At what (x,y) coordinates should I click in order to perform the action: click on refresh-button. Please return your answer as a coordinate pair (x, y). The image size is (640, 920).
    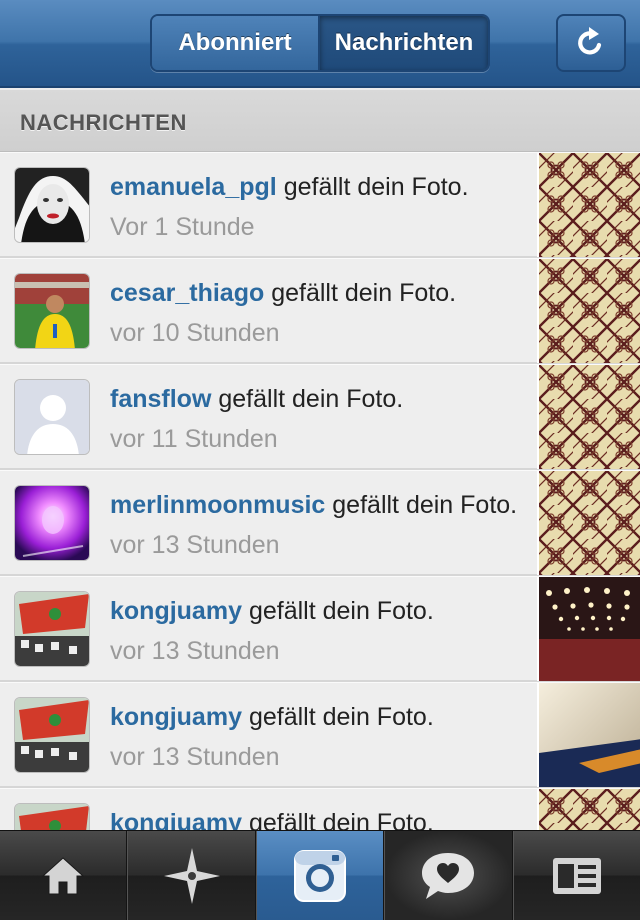
    Looking at the image, I should click on (591, 43).